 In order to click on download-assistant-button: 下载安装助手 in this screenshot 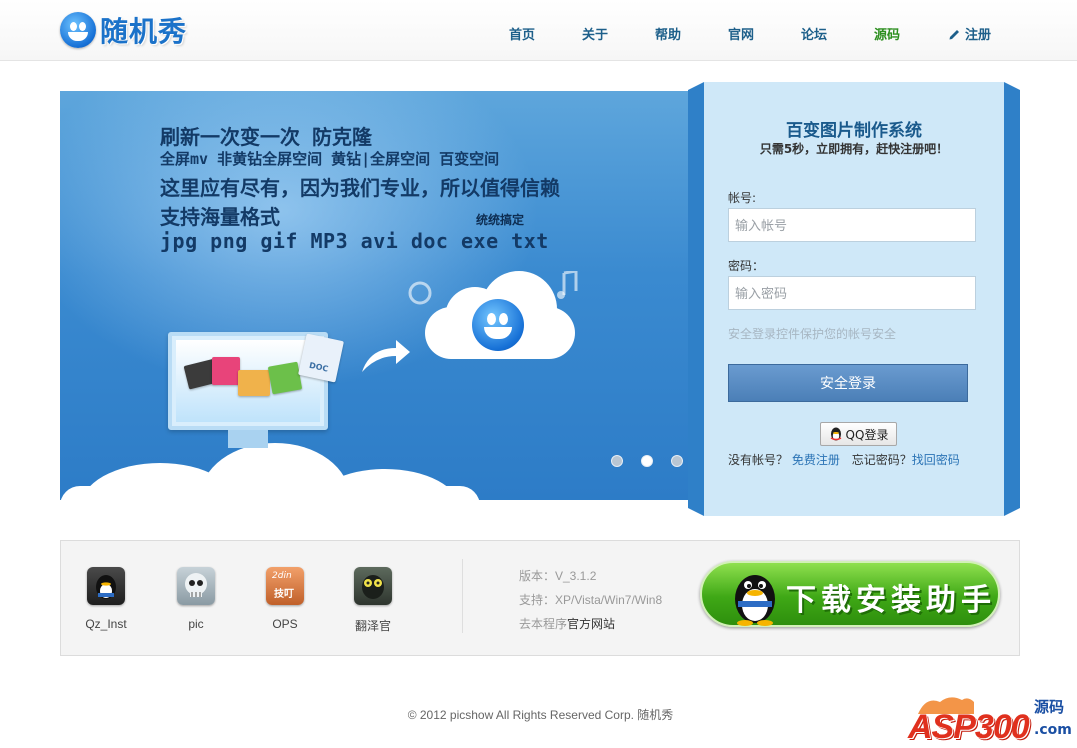, I will do `click(850, 594)`.